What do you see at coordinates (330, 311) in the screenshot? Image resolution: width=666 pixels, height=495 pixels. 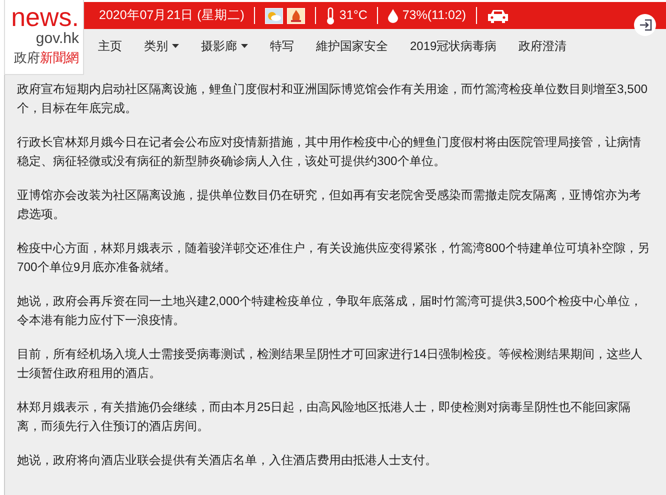 I see `article-paragraph: 她说，政府会再斥资在同一土地兴建2,000个特建检疫单位，争取年底落成，届时竹篙湾可提供3,500个检疫中心单位，令本港有能力应付下一浪疫情。` at bounding box center [330, 311].